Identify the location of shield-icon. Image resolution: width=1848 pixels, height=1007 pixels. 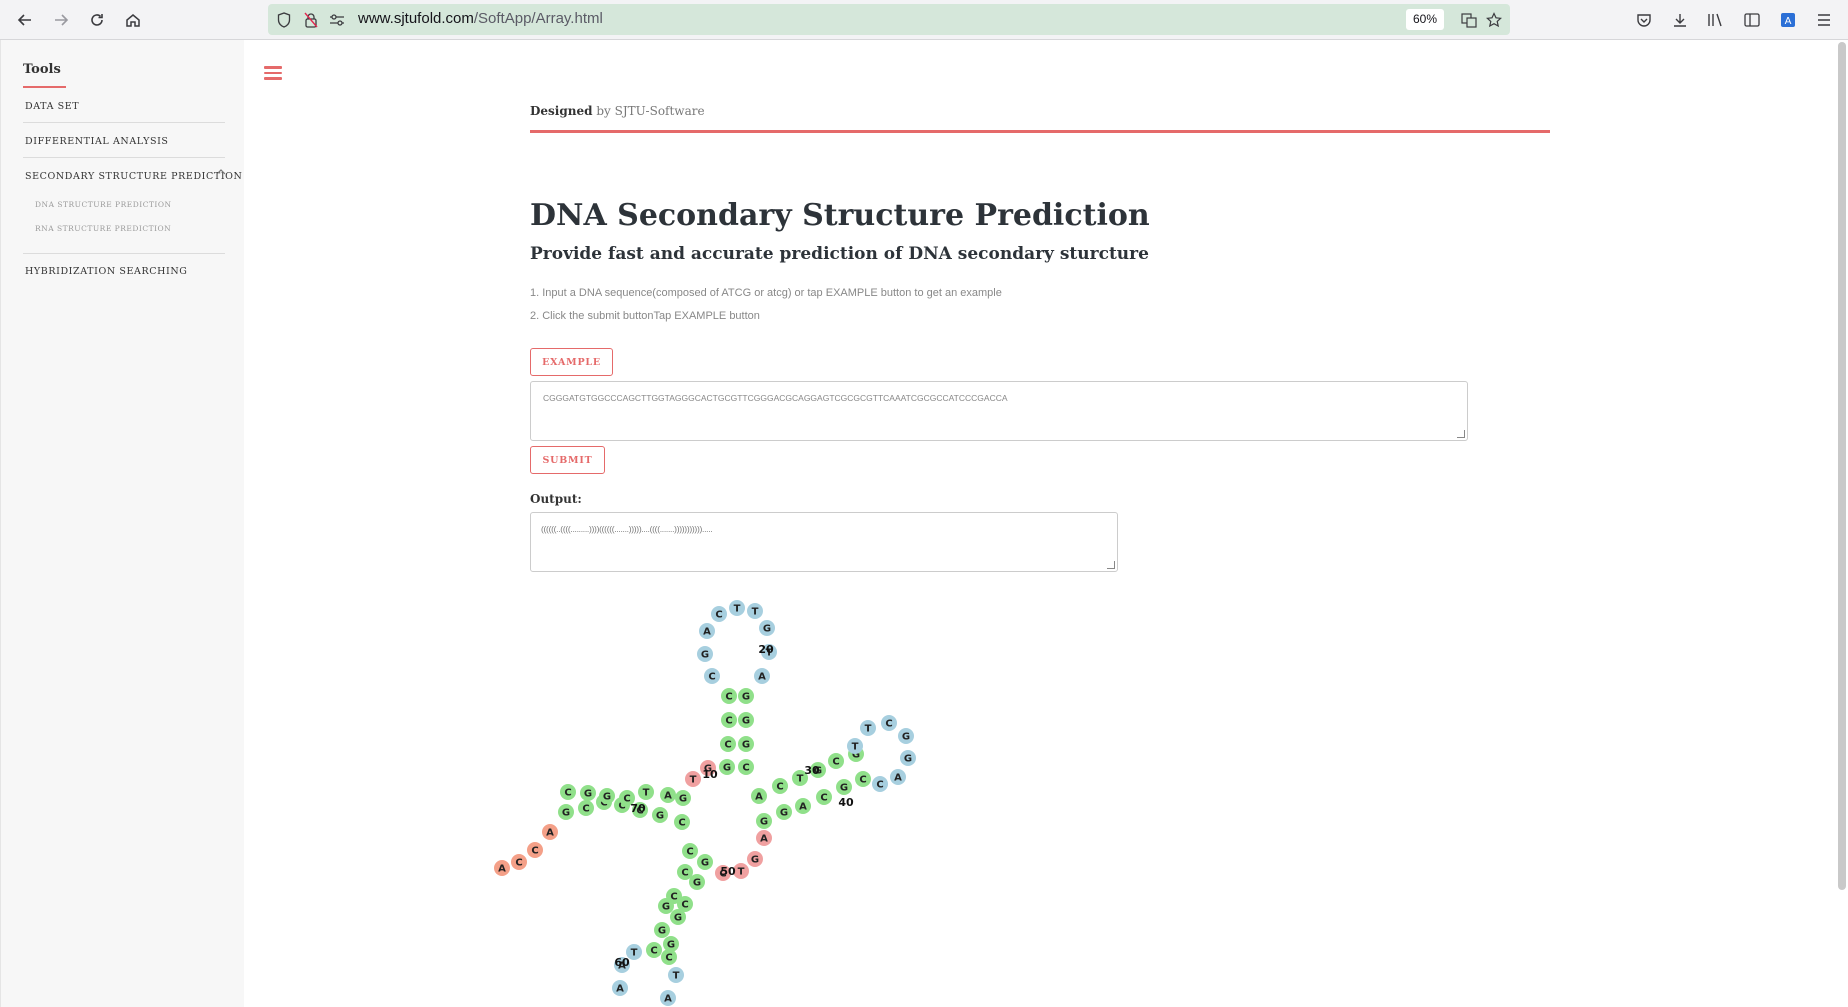
(284, 20).